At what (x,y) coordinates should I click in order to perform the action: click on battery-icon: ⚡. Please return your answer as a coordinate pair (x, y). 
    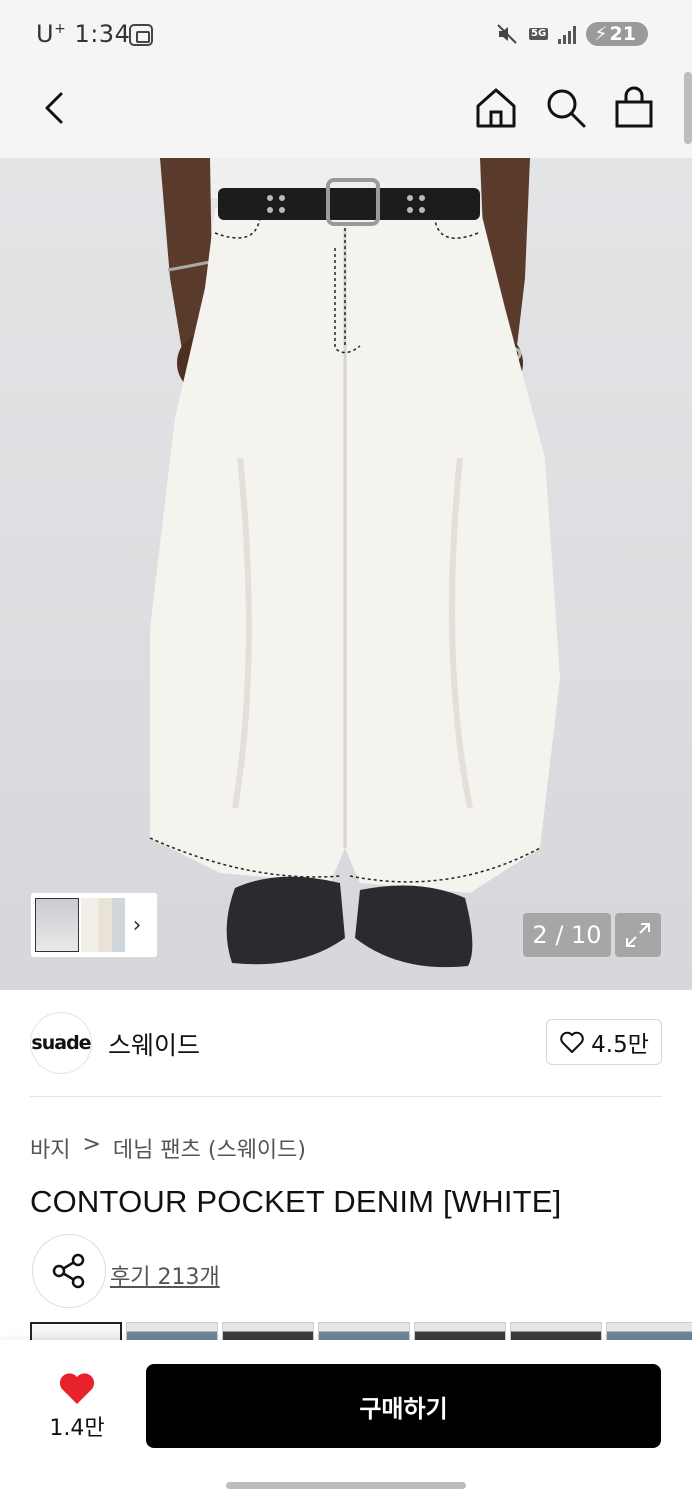
    Looking at the image, I should click on (601, 34).